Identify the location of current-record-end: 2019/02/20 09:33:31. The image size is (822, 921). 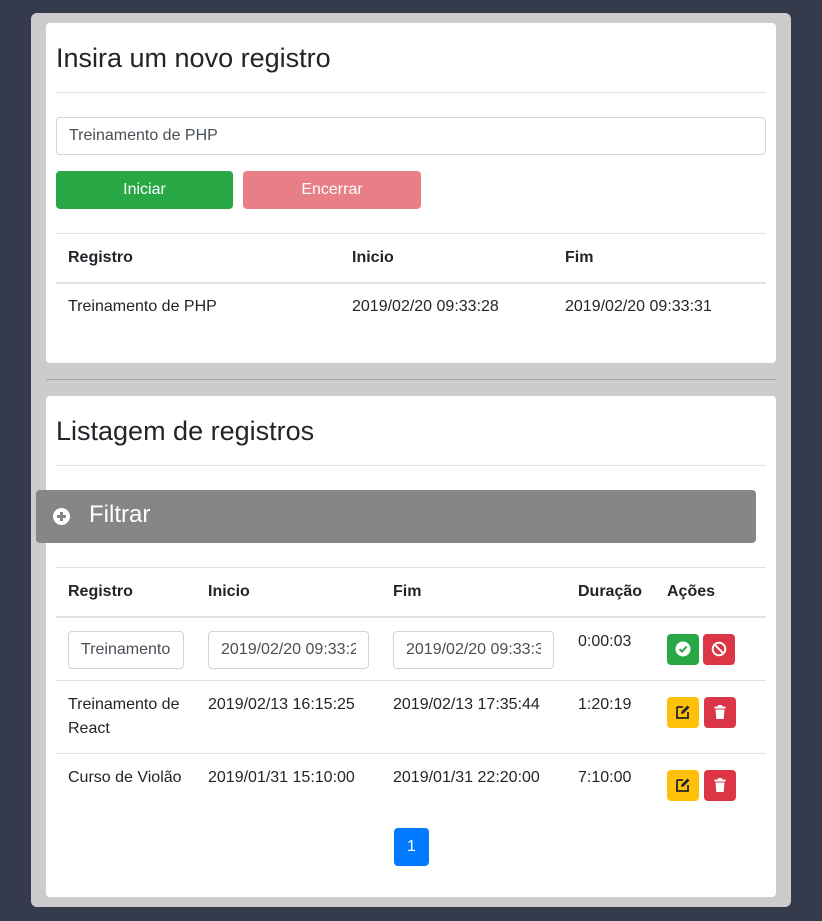
(638, 306).